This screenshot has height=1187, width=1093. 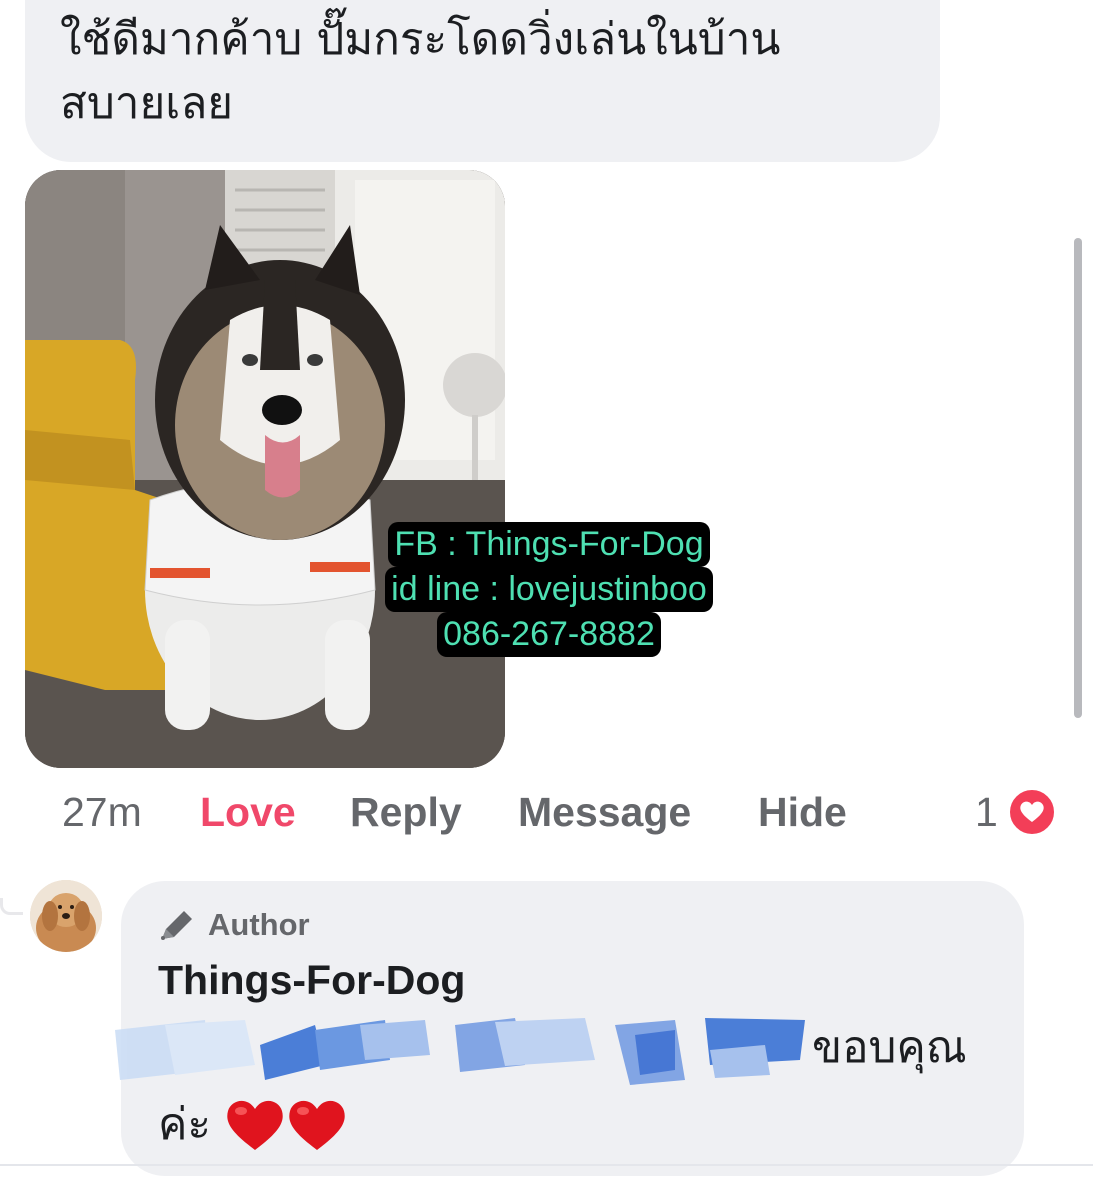 I want to click on author-badge: Author, so click(x=234, y=925).